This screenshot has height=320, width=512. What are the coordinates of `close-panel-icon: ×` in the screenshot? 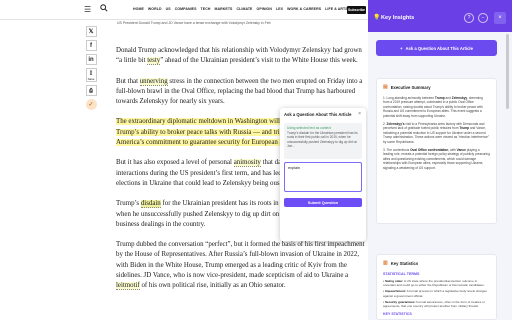 It's located at (500, 18).